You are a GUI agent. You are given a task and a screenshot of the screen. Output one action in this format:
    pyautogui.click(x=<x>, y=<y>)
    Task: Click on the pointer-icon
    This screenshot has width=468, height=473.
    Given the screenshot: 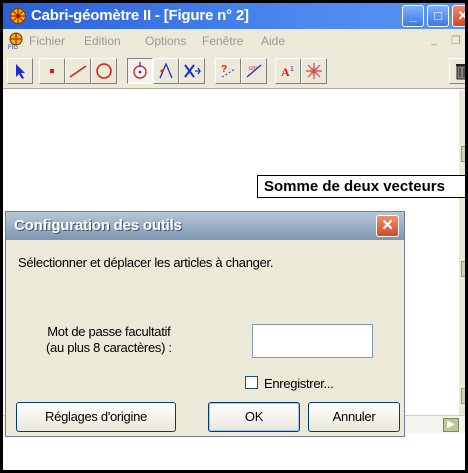 What is the action you would take?
    pyautogui.click(x=20, y=71)
    